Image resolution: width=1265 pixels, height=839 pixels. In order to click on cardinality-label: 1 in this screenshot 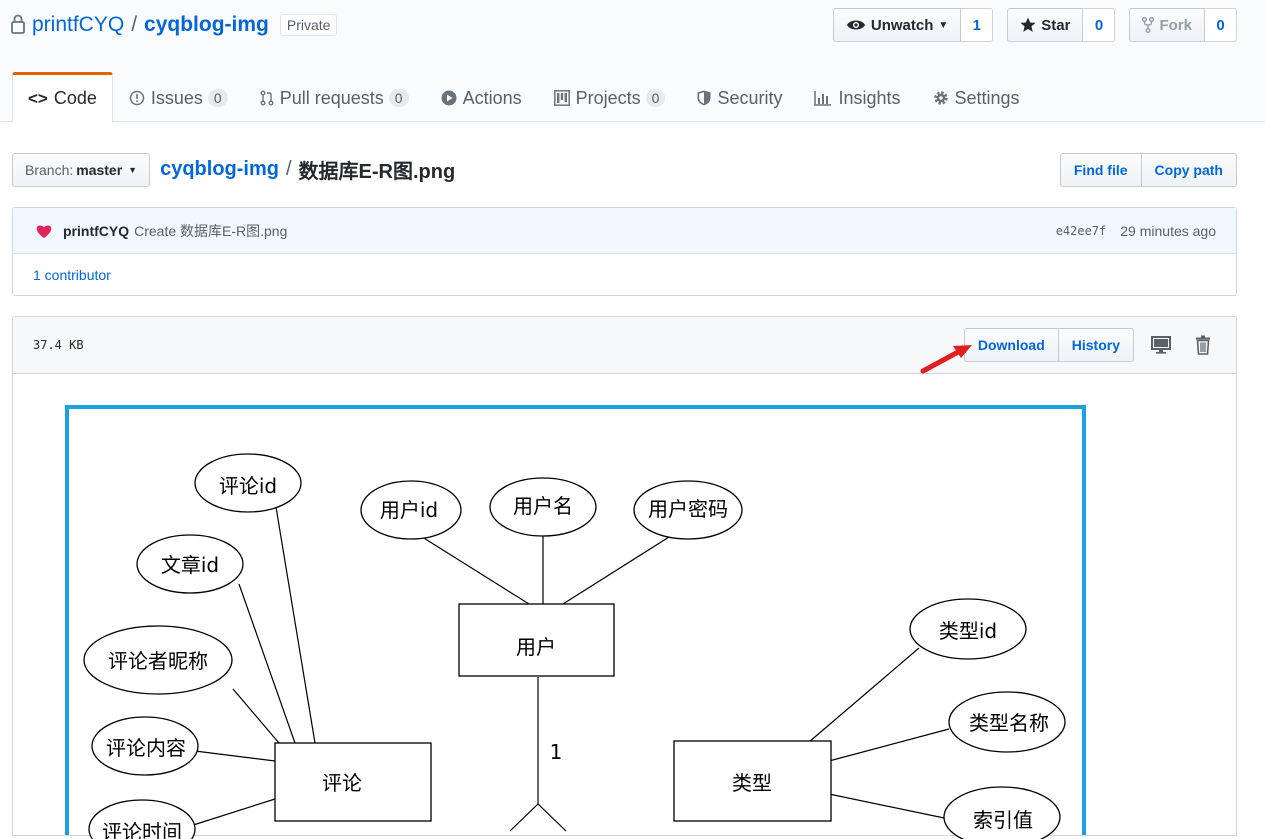, I will do `click(556, 752)`.